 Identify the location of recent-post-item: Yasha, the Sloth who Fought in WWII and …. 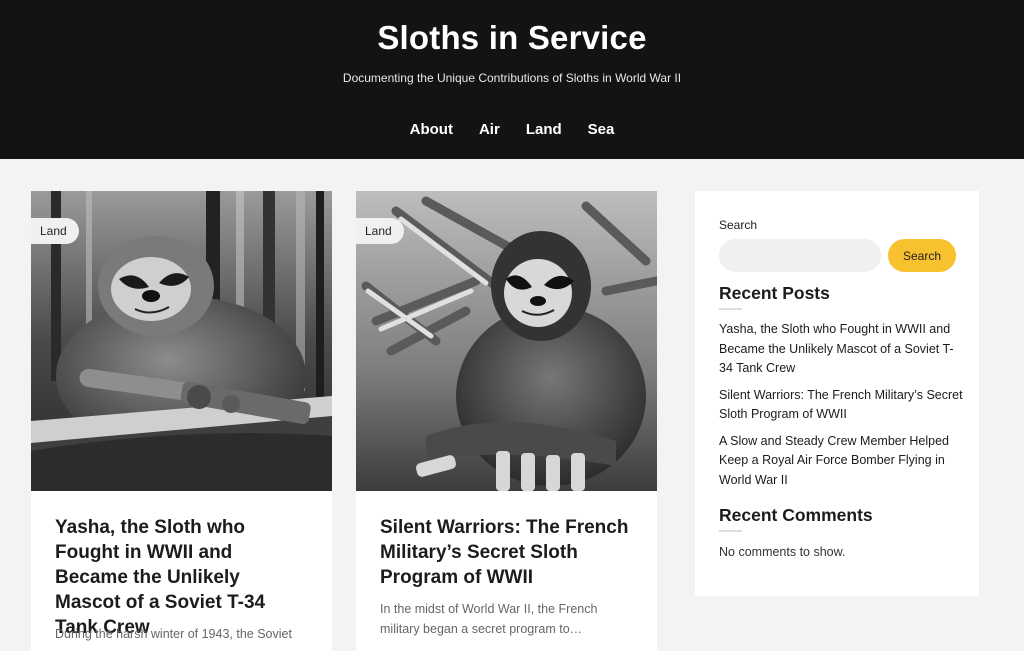
(841, 349).